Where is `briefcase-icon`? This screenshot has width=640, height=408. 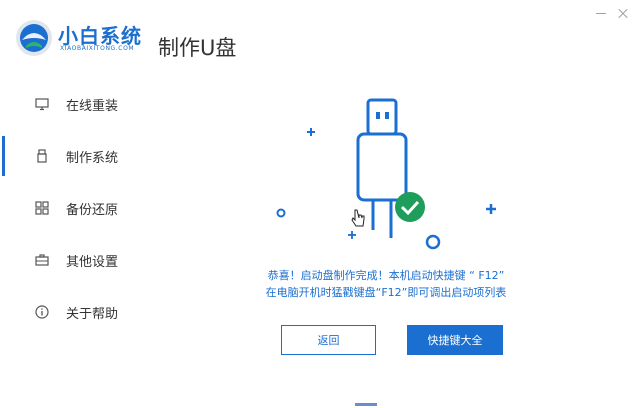 briefcase-icon is located at coordinates (42, 260).